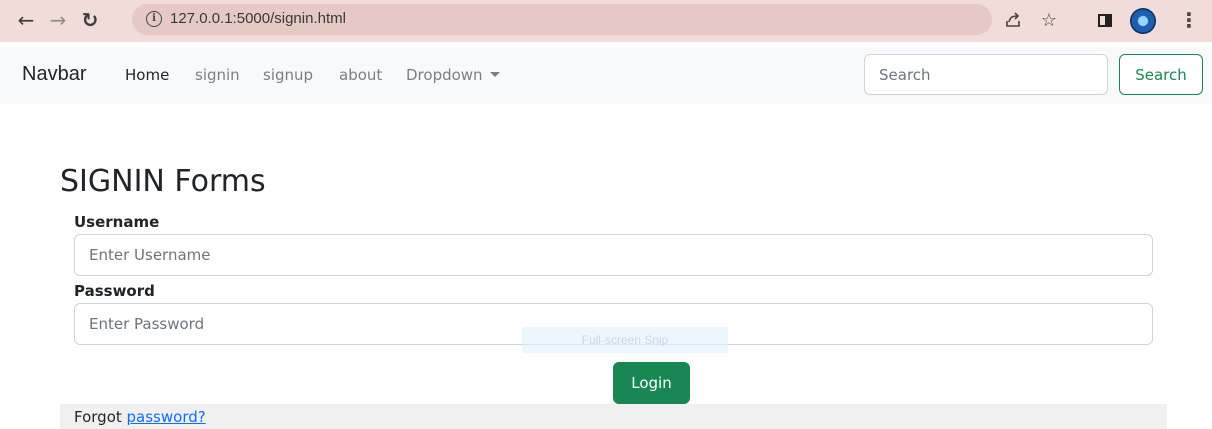  What do you see at coordinates (651, 383) in the screenshot?
I see `login-button: Login` at bounding box center [651, 383].